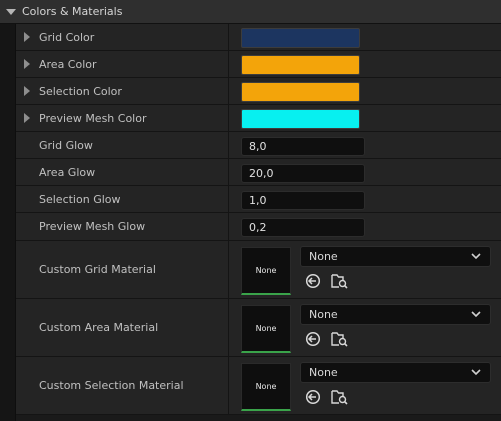  Describe the element at coordinates (80, 91) in the screenshot. I see `property-label: Selection Color` at that location.